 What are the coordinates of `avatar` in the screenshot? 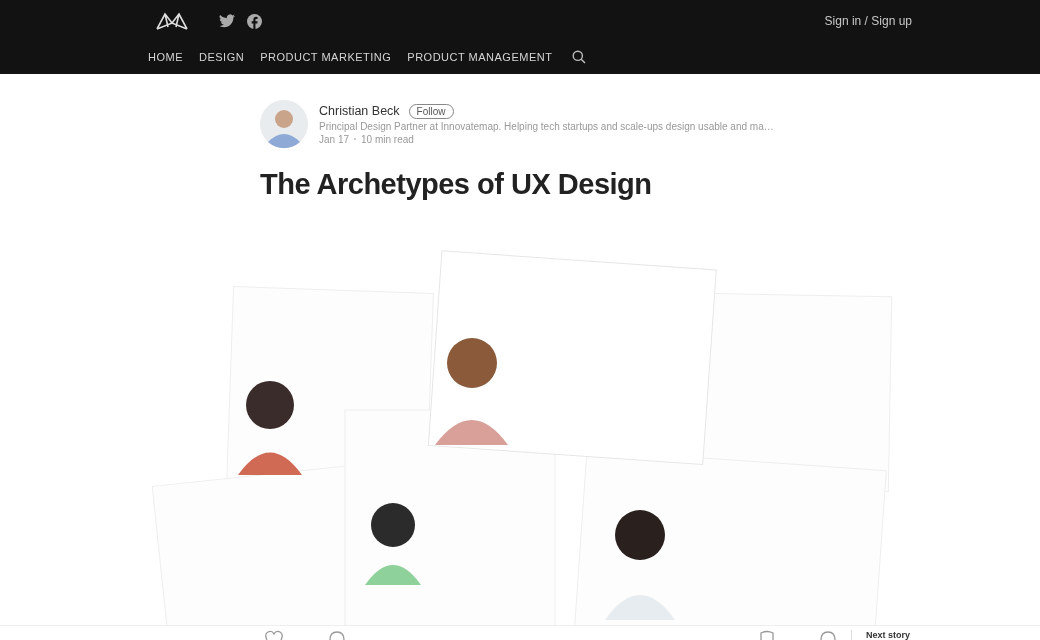 It's located at (284, 124).